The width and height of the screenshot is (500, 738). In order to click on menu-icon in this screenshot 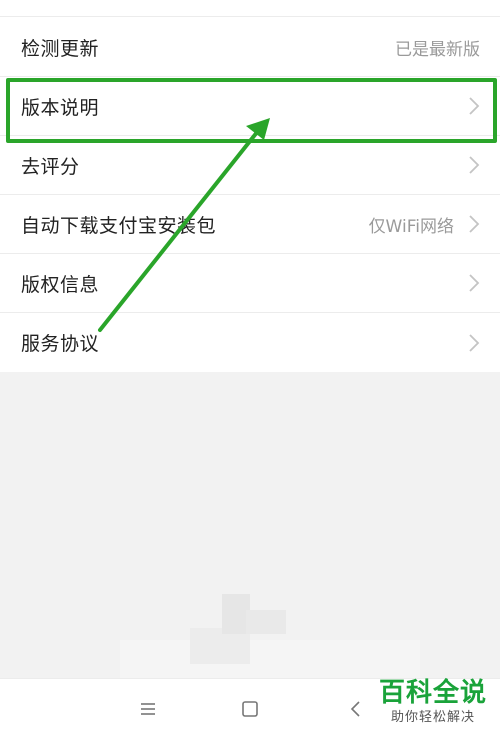, I will do `click(148, 709)`.